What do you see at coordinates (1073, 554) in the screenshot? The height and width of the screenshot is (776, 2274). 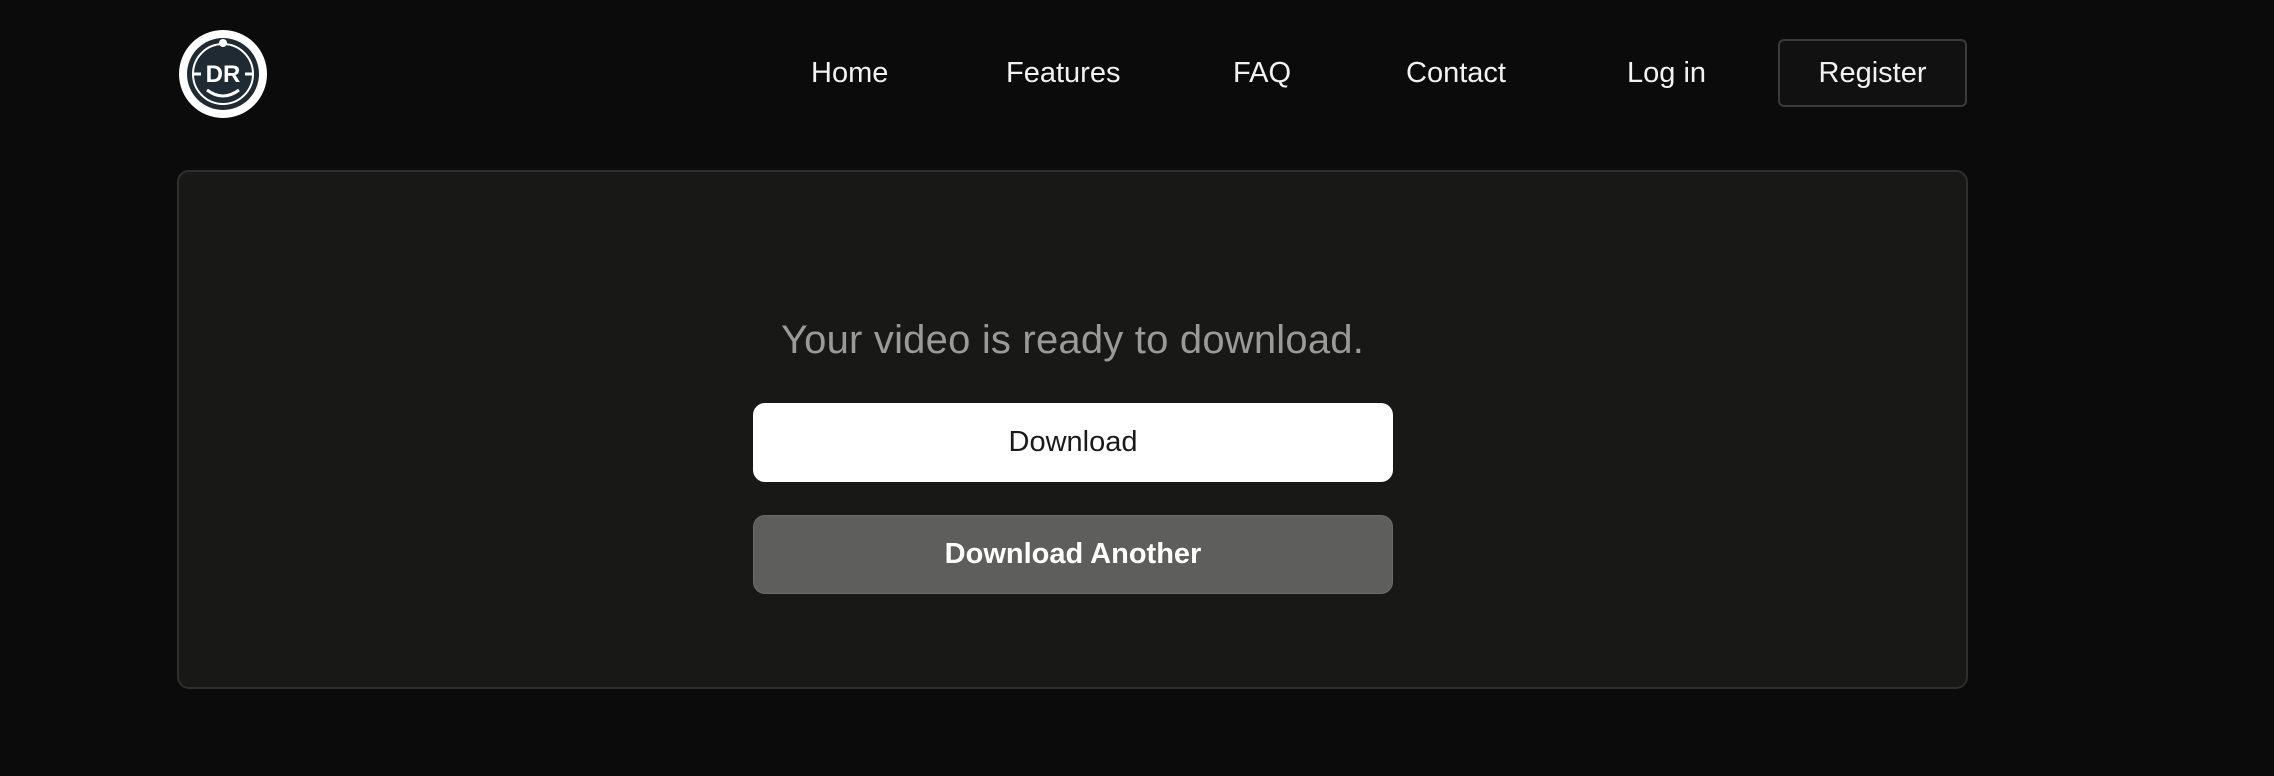 I see `download-another-button: Download Another` at bounding box center [1073, 554].